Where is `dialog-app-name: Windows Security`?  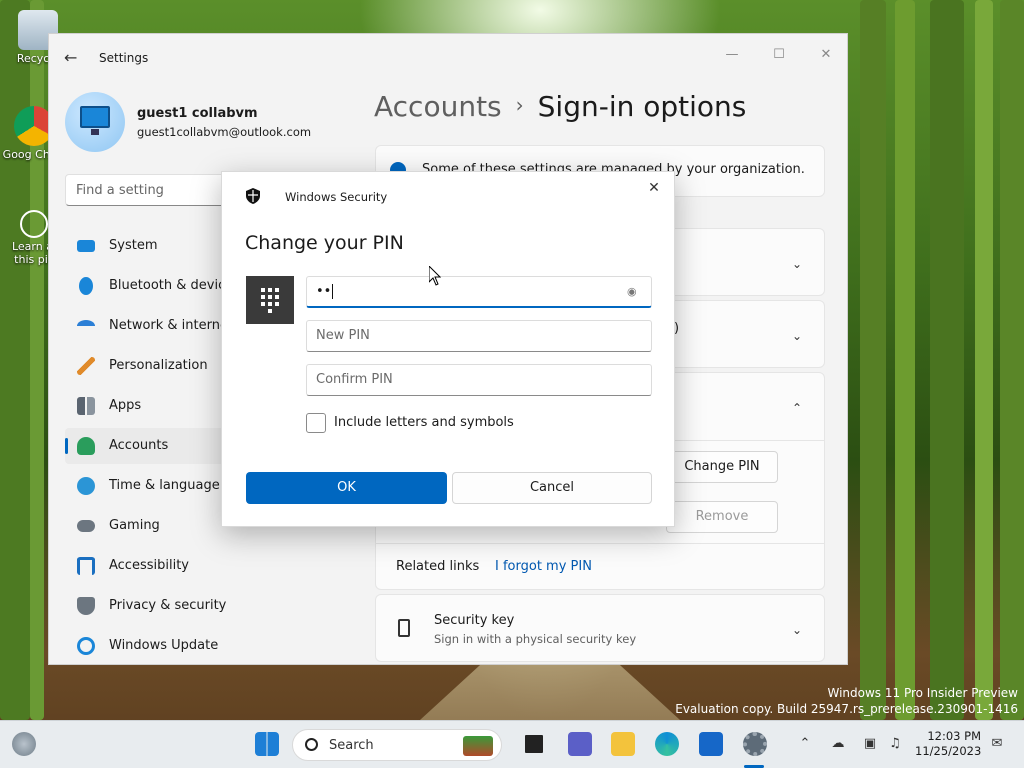 dialog-app-name: Windows Security is located at coordinates (336, 197).